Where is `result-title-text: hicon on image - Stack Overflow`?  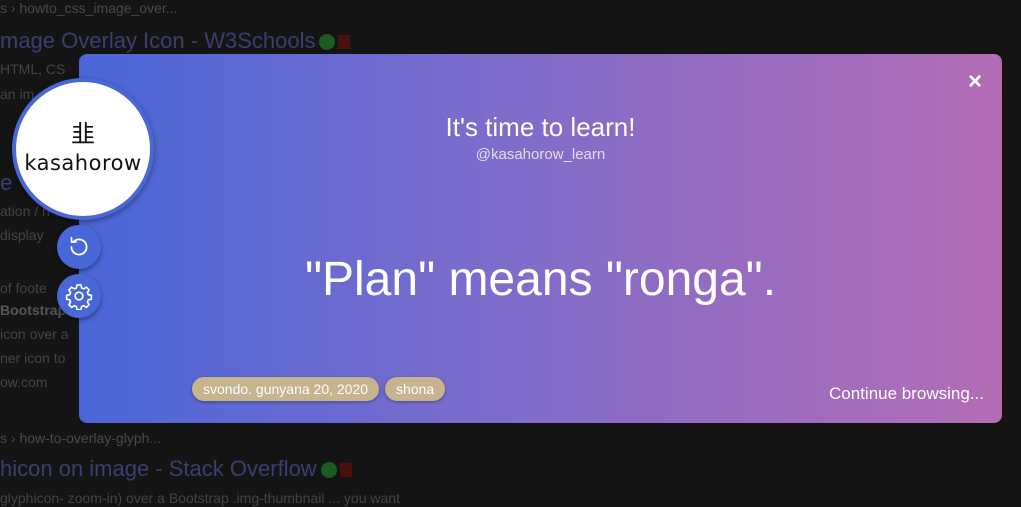
result-title-text: hicon on image - Stack Overflow is located at coordinates (158, 468).